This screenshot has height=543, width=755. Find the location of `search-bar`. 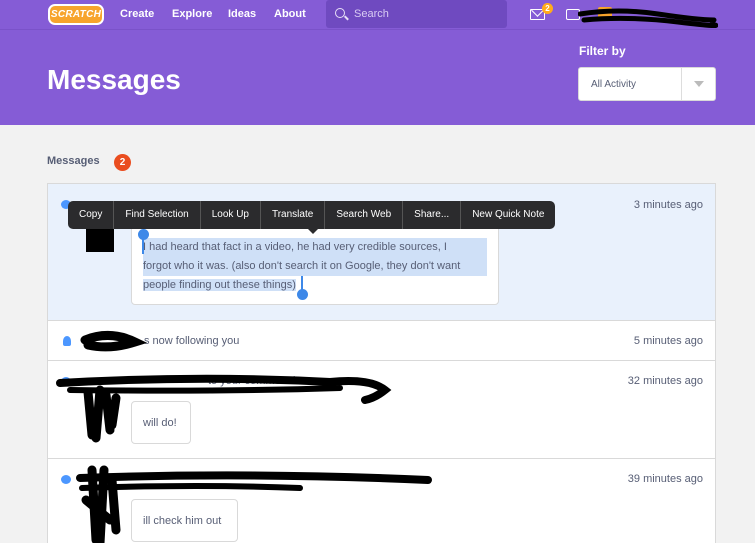

search-bar is located at coordinates (416, 14).